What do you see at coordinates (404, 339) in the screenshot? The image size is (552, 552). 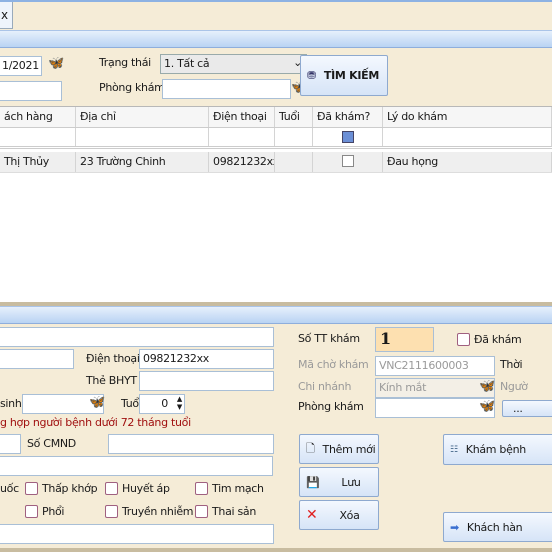 I see `queue-number: 1` at bounding box center [404, 339].